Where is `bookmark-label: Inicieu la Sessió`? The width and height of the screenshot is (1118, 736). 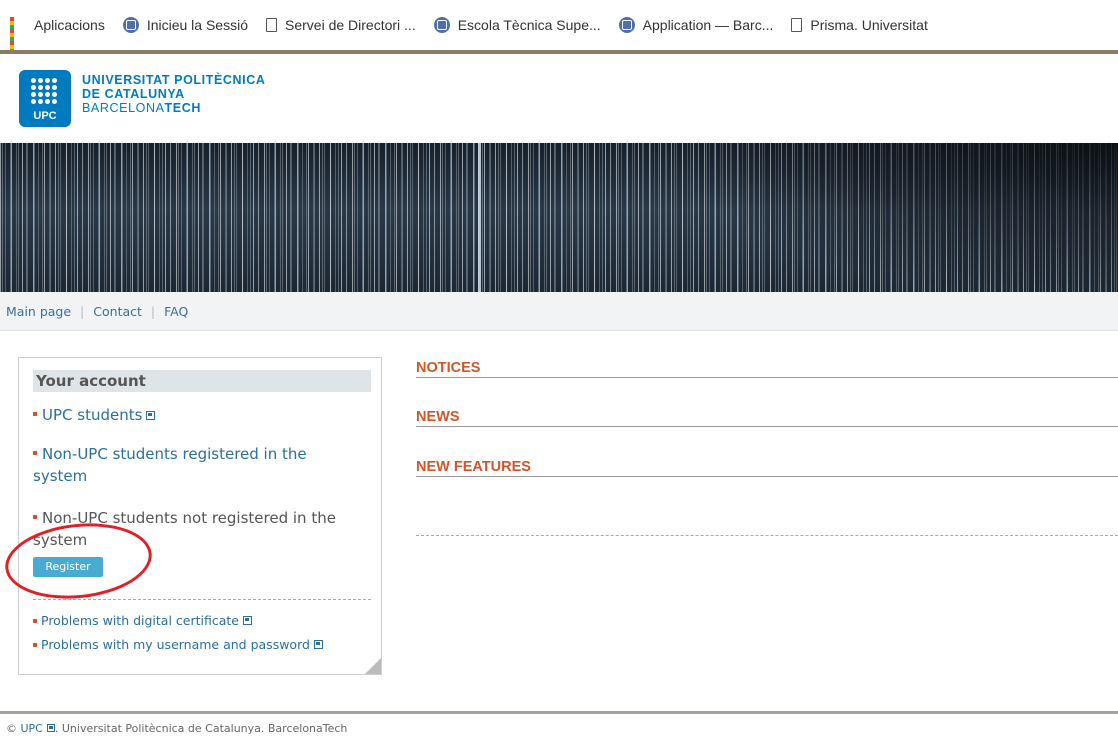
bookmark-label: Inicieu la Sessió is located at coordinates (197, 25).